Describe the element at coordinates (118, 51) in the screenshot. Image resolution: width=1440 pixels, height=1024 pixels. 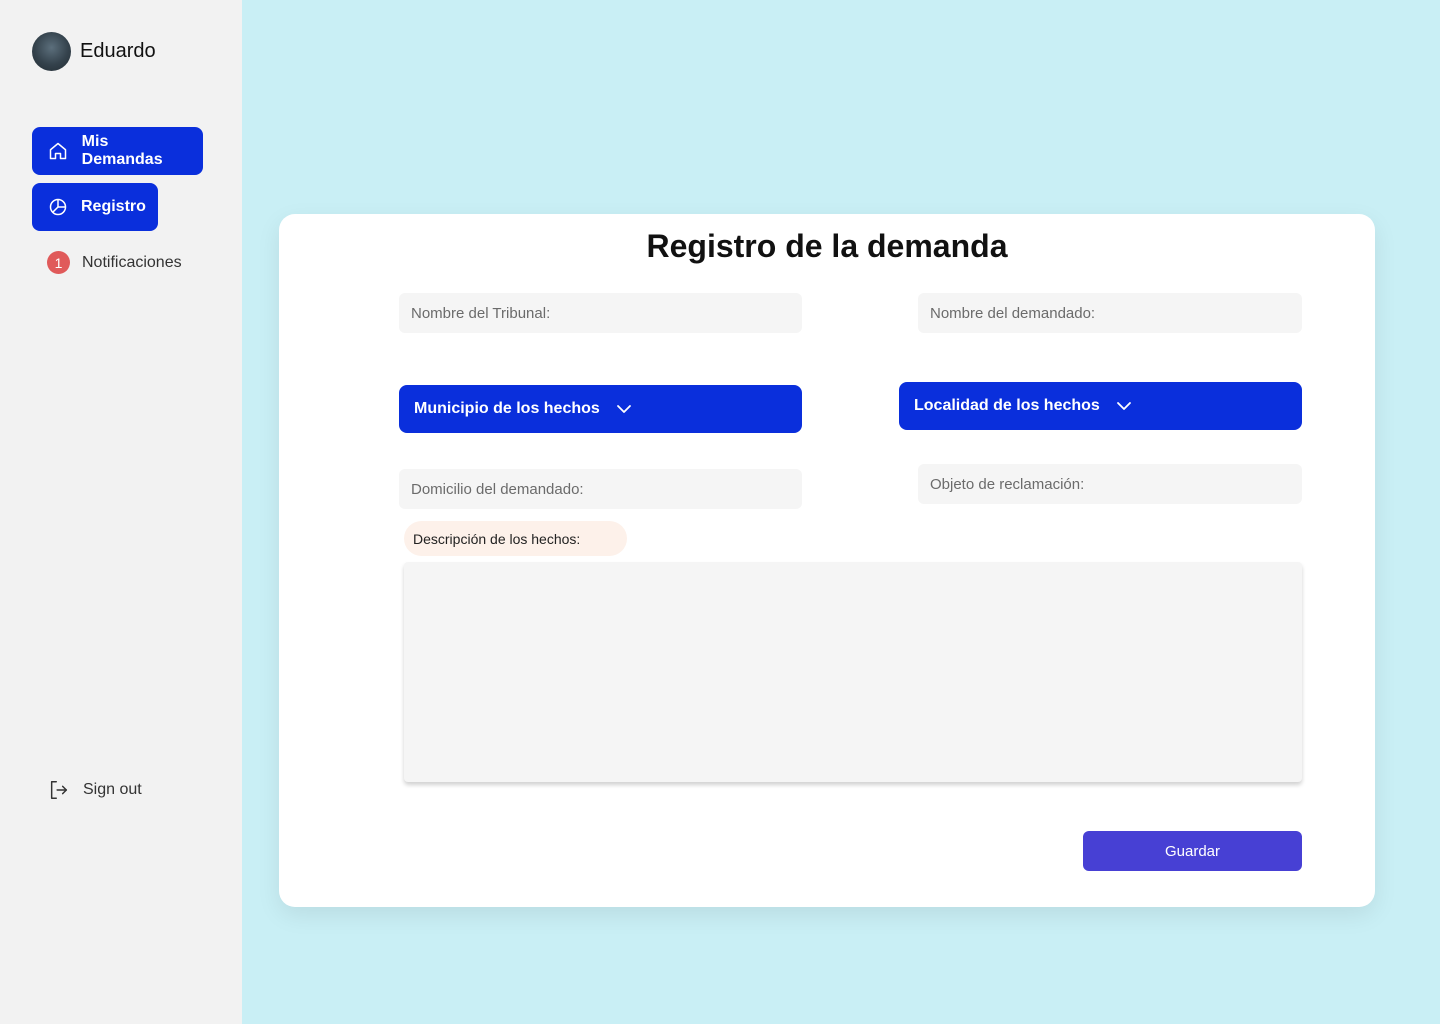
I see `user-name: Eduardo` at that location.